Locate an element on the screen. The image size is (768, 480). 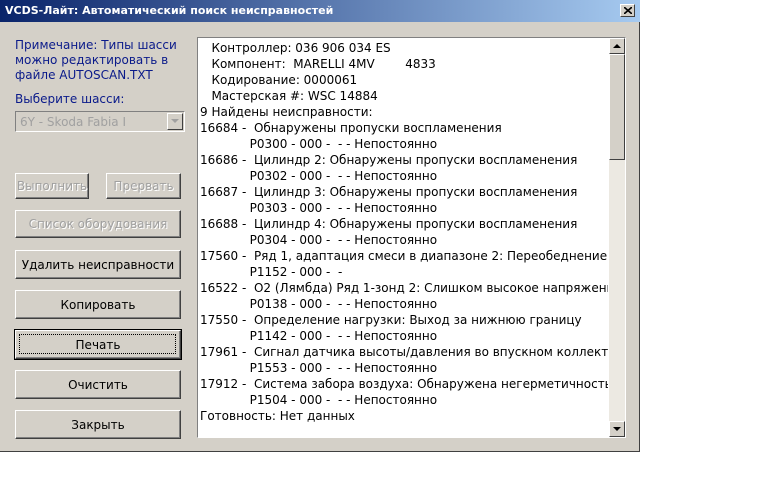
close-icon is located at coordinates (628, 10).